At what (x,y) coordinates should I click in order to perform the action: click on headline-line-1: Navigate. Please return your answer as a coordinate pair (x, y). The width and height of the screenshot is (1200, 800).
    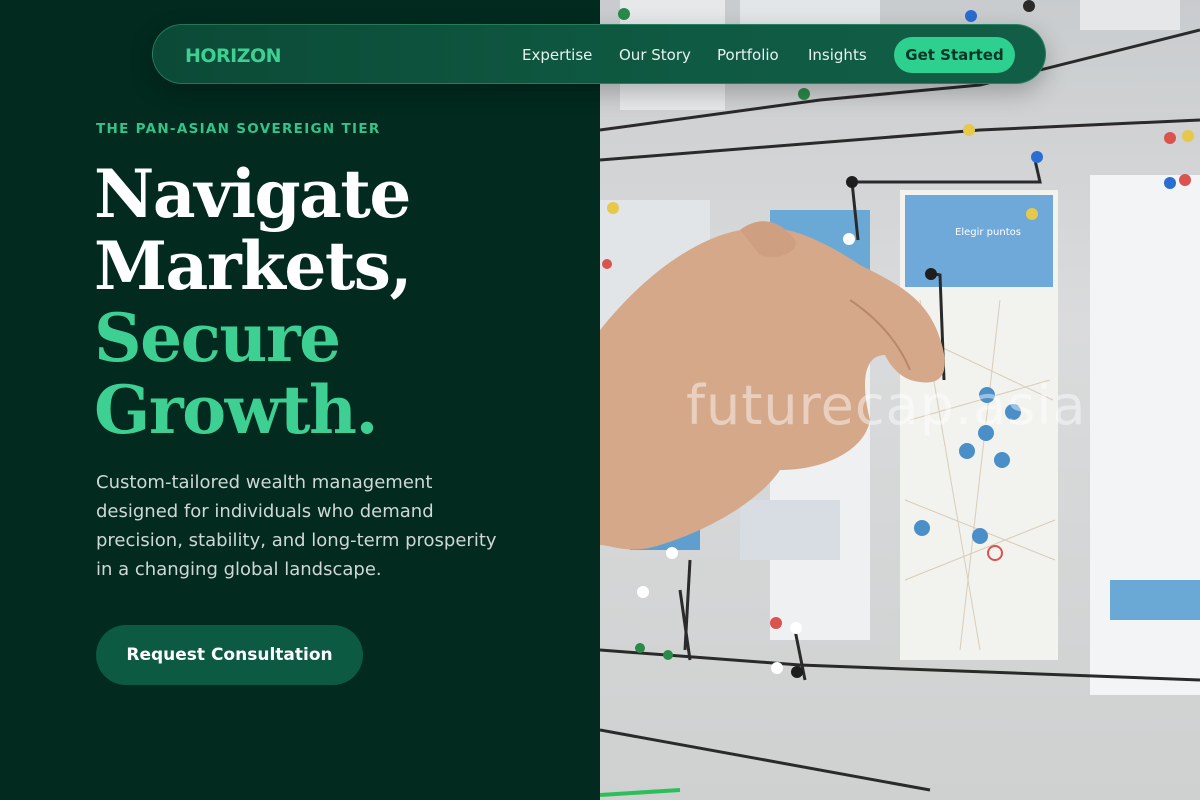
    Looking at the image, I should click on (252, 194).